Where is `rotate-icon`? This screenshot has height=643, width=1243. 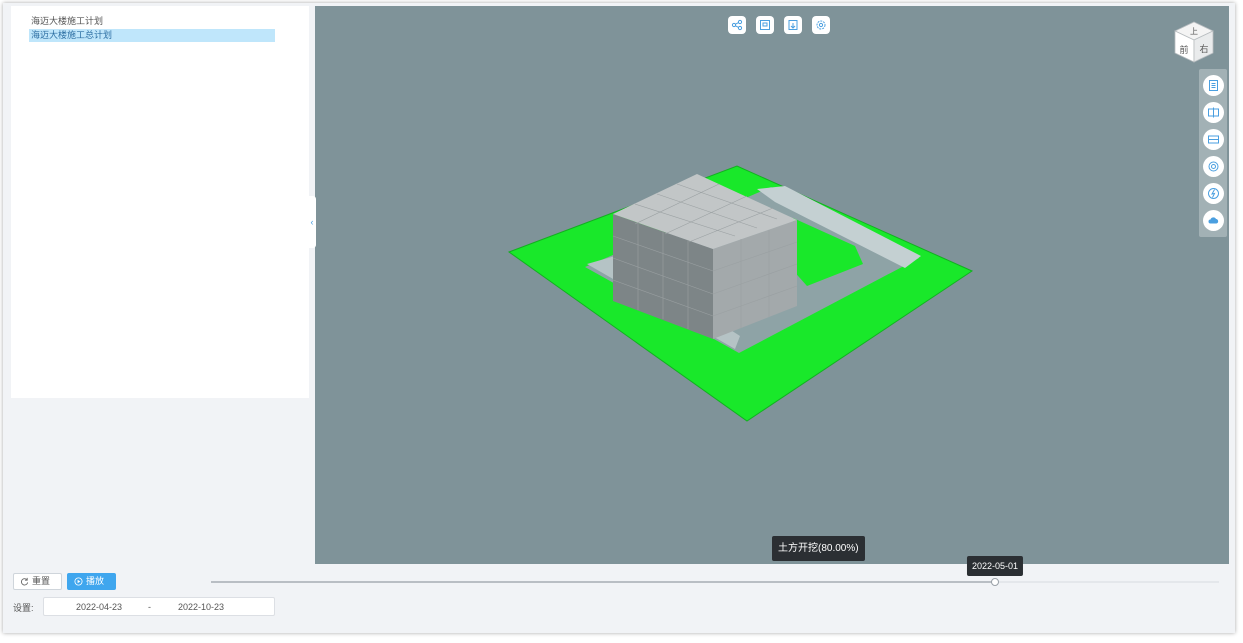 rotate-icon is located at coordinates (1213, 166).